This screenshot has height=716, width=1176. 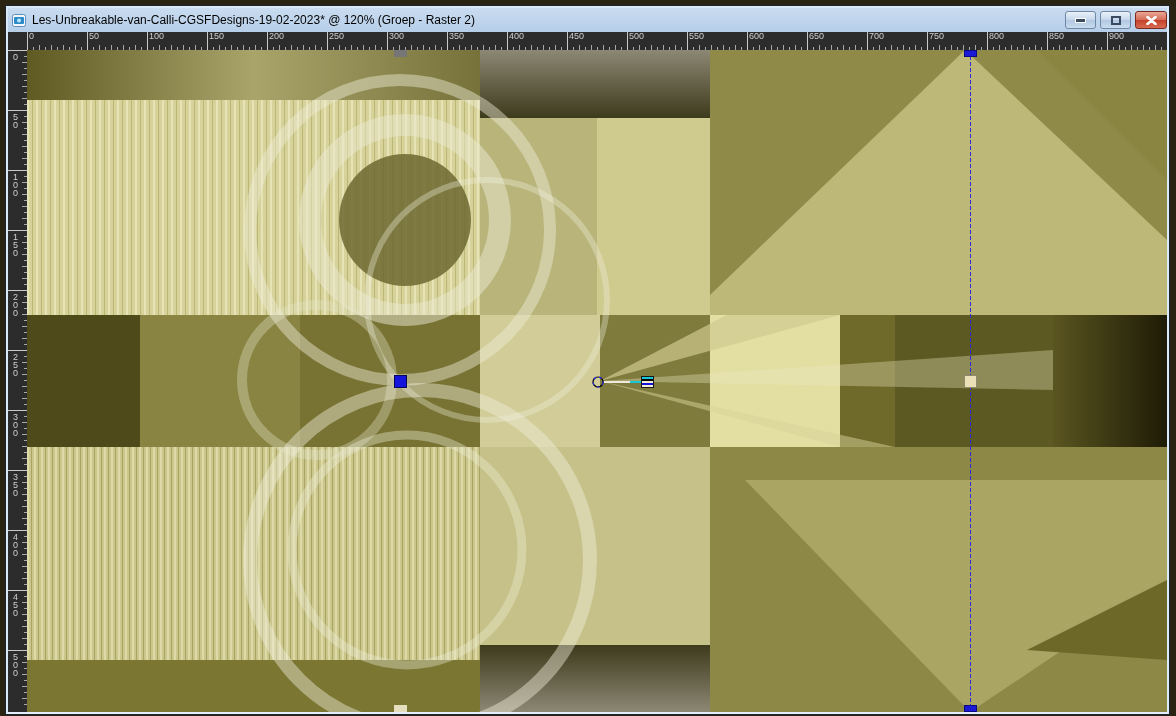 What do you see at coordinates (647, 382) in the screenshot?
I see `rotation-handle` at bounding box center [647, 382].